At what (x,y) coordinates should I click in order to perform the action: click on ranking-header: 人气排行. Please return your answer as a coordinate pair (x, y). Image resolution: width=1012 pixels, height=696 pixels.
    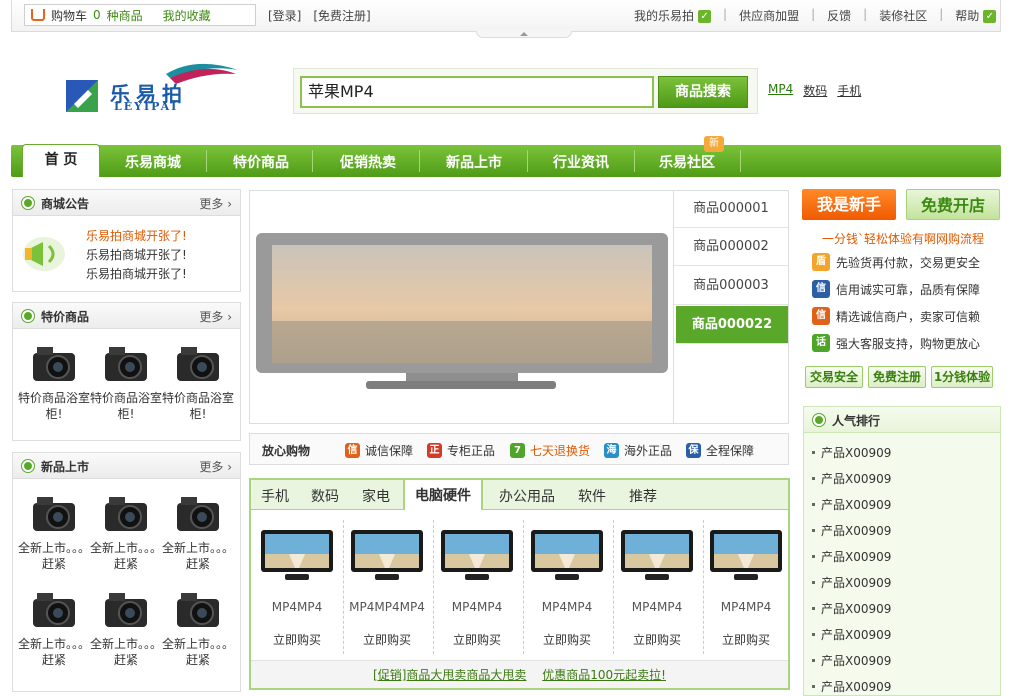
    Looking at the image, I should click on (902, 420).